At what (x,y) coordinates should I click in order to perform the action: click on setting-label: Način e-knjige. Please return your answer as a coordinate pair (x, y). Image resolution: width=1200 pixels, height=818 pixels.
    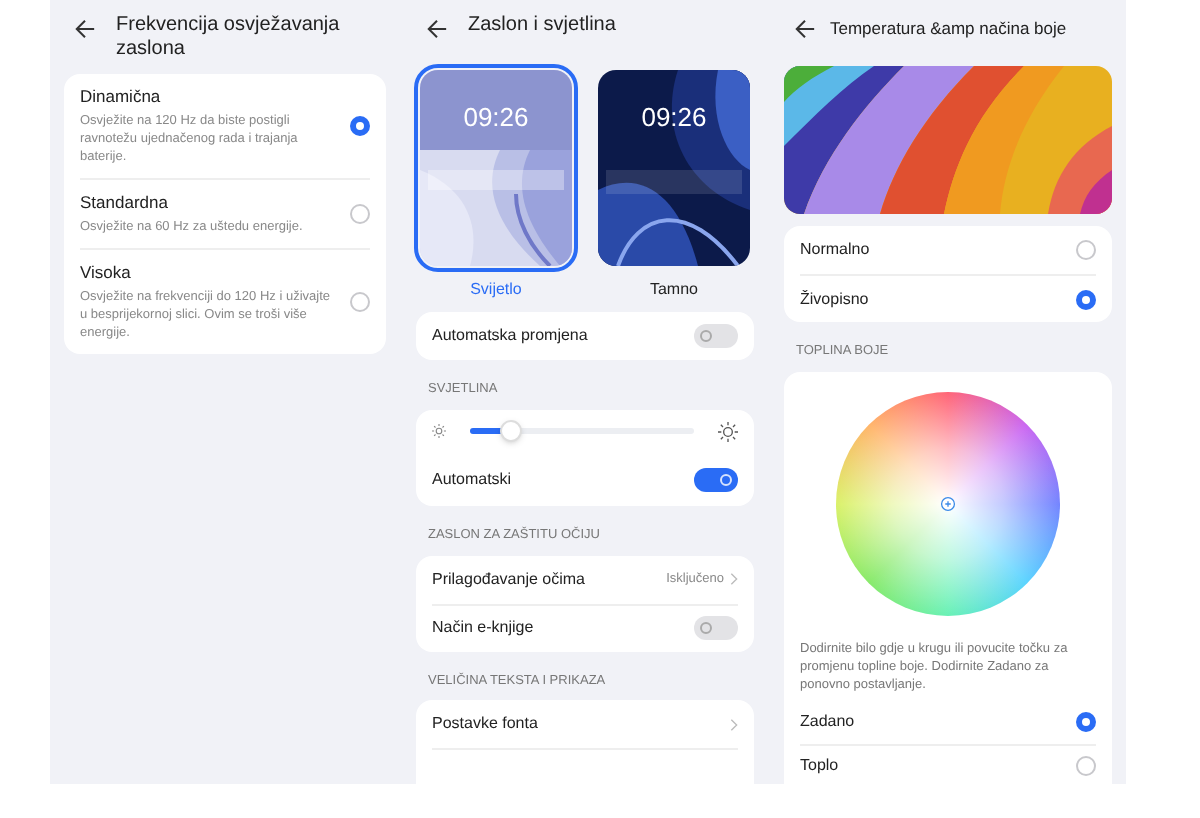
    Looking at the image, I should click on (483, 628).